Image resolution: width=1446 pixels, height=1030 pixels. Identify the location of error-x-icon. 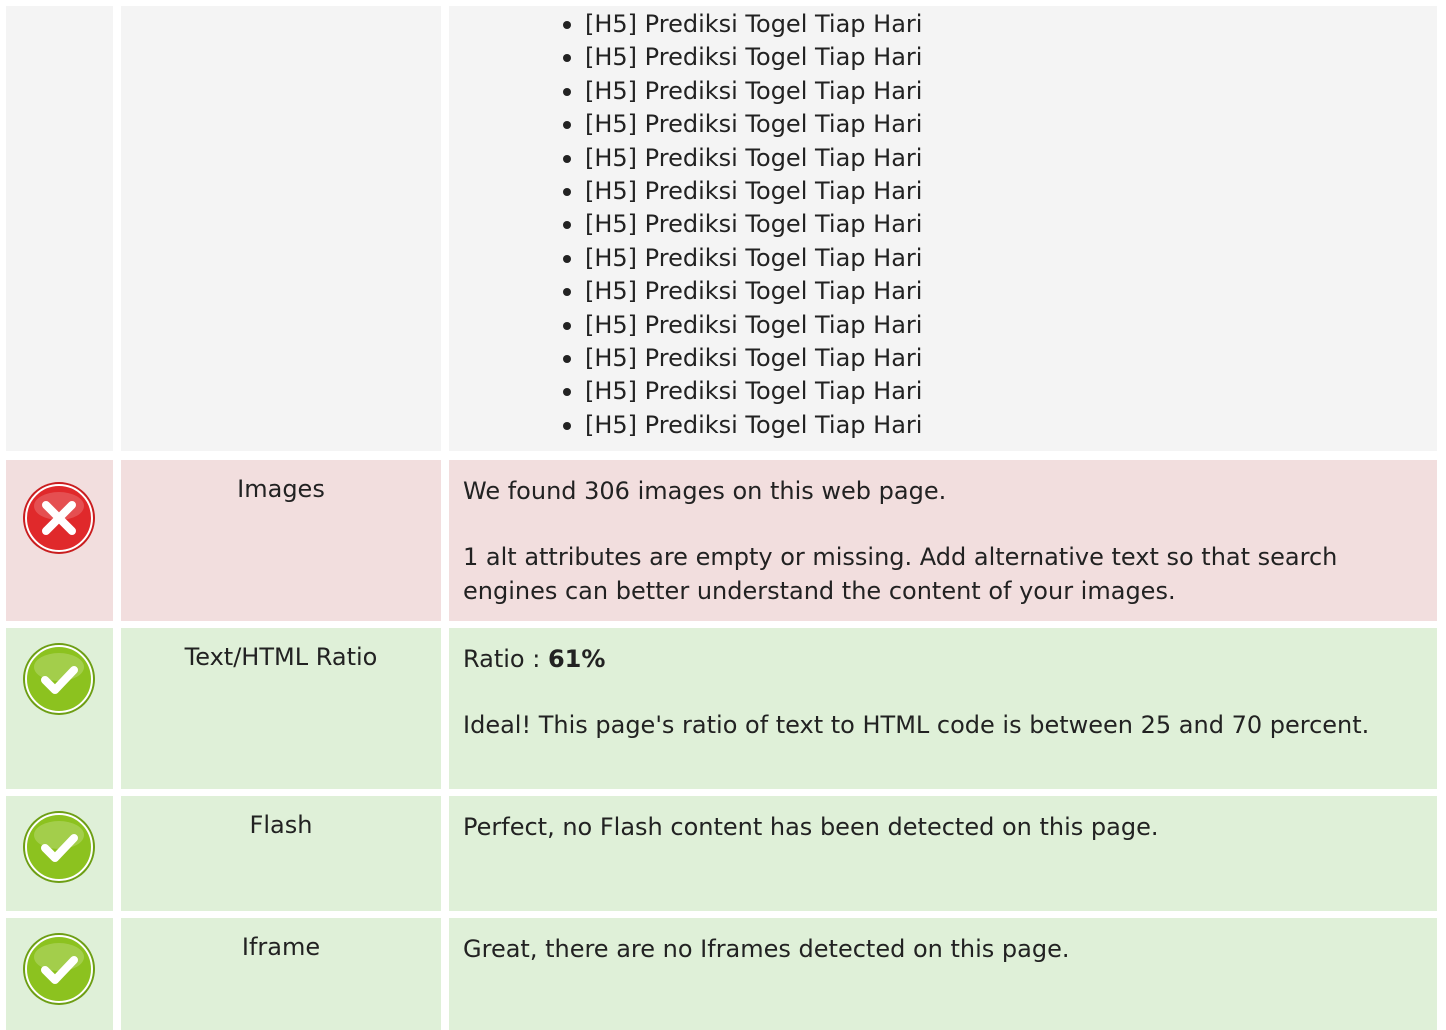
(59, 518).